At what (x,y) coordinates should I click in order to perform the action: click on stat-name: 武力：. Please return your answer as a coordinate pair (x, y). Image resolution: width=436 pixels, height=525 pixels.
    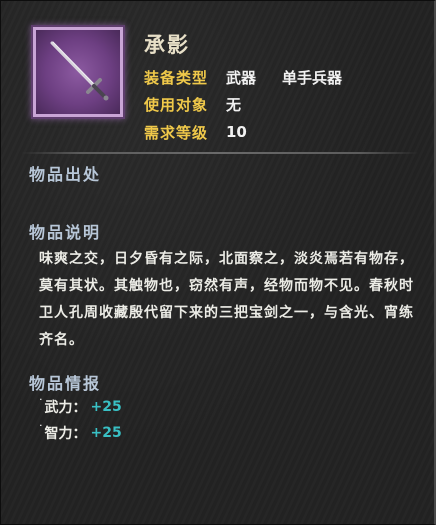
    Looking at the image, I should click on (65, 408).